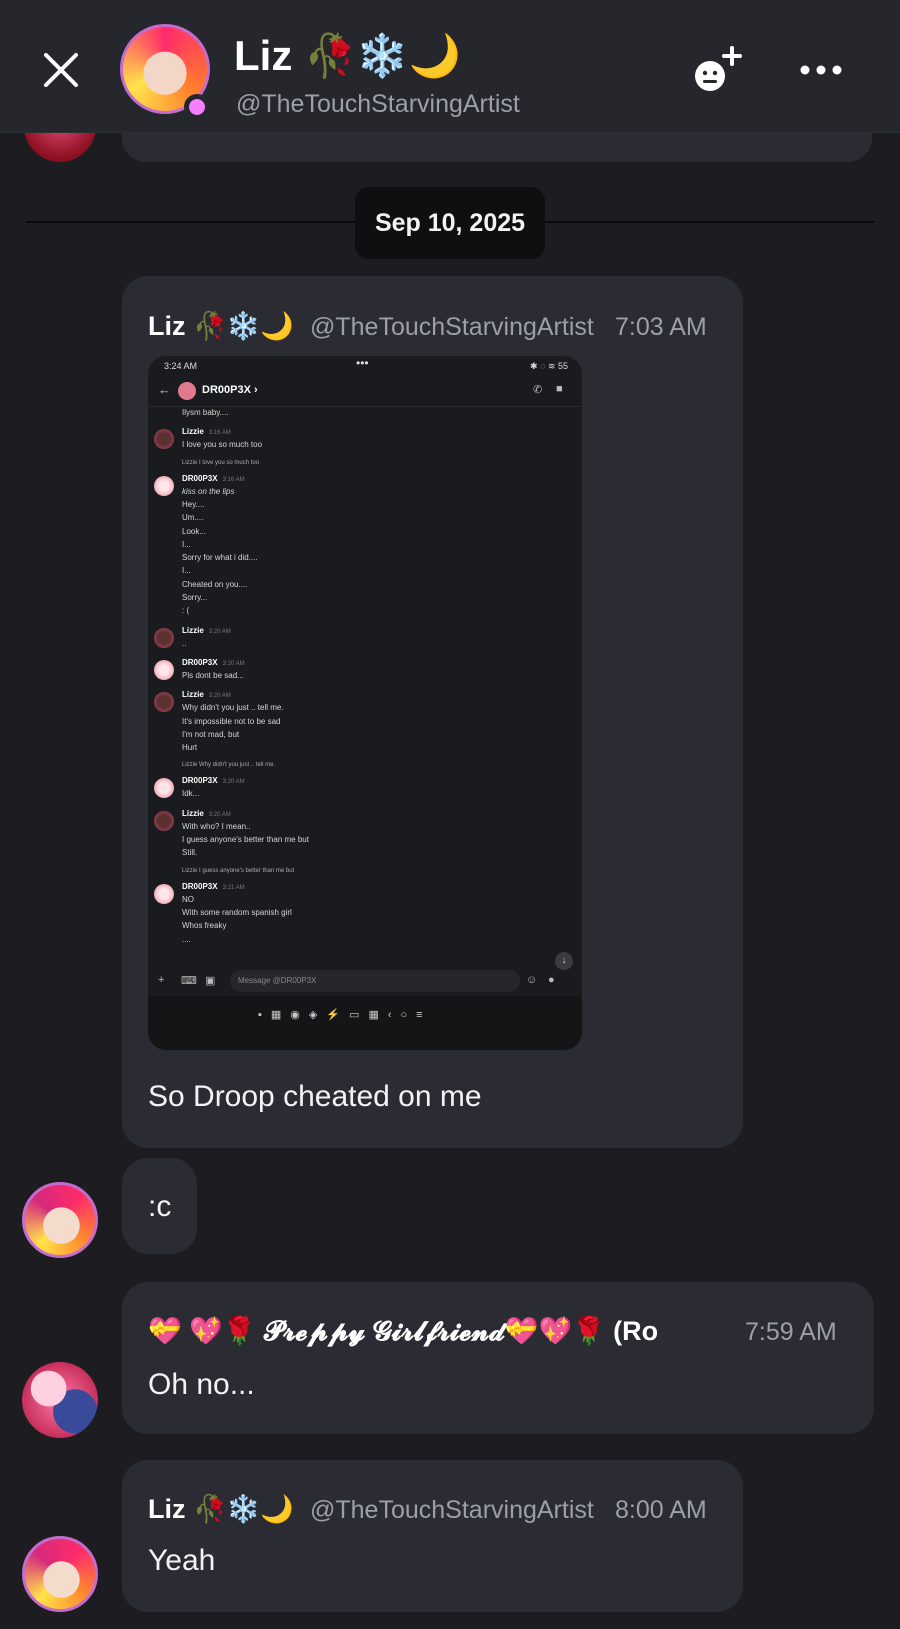  Describe the element at coordinates (182, 1560) in the screenshot. I see `message-text: Yeah` at that location.